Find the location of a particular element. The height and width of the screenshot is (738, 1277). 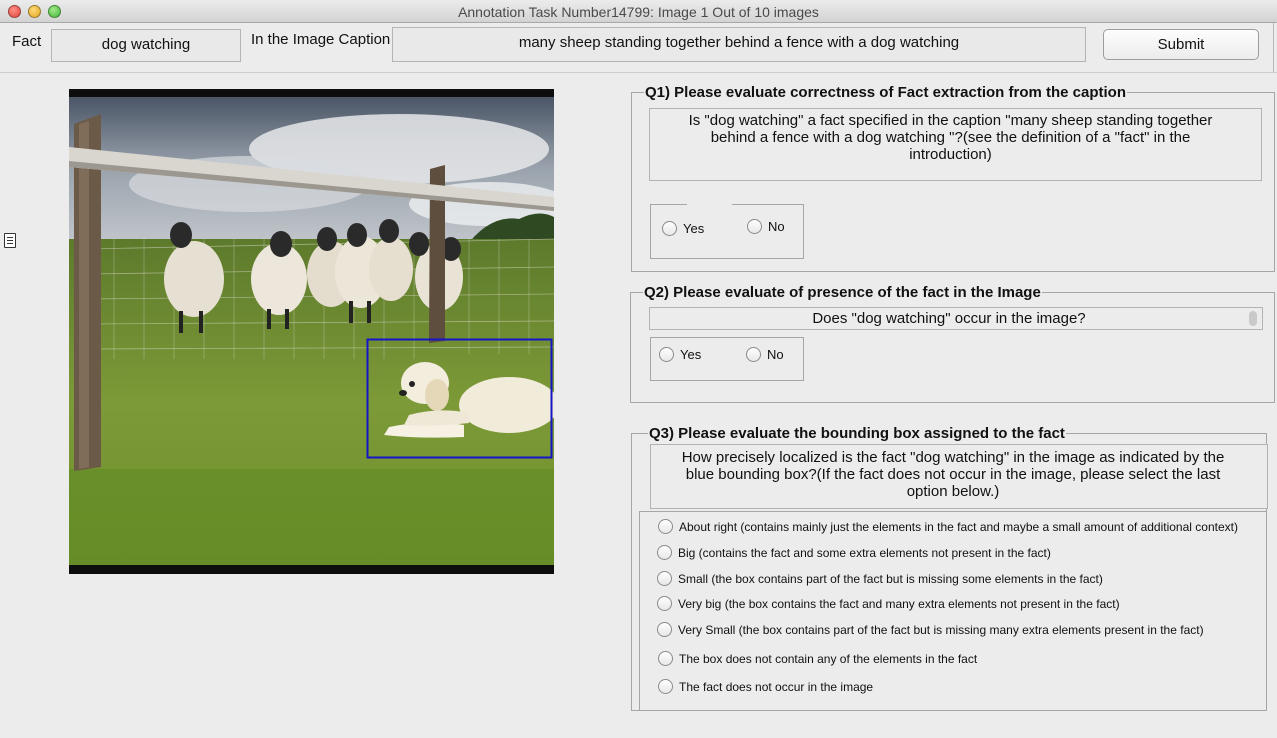

q1-question-line-3: introduction) is located at coordinates (950, 154).